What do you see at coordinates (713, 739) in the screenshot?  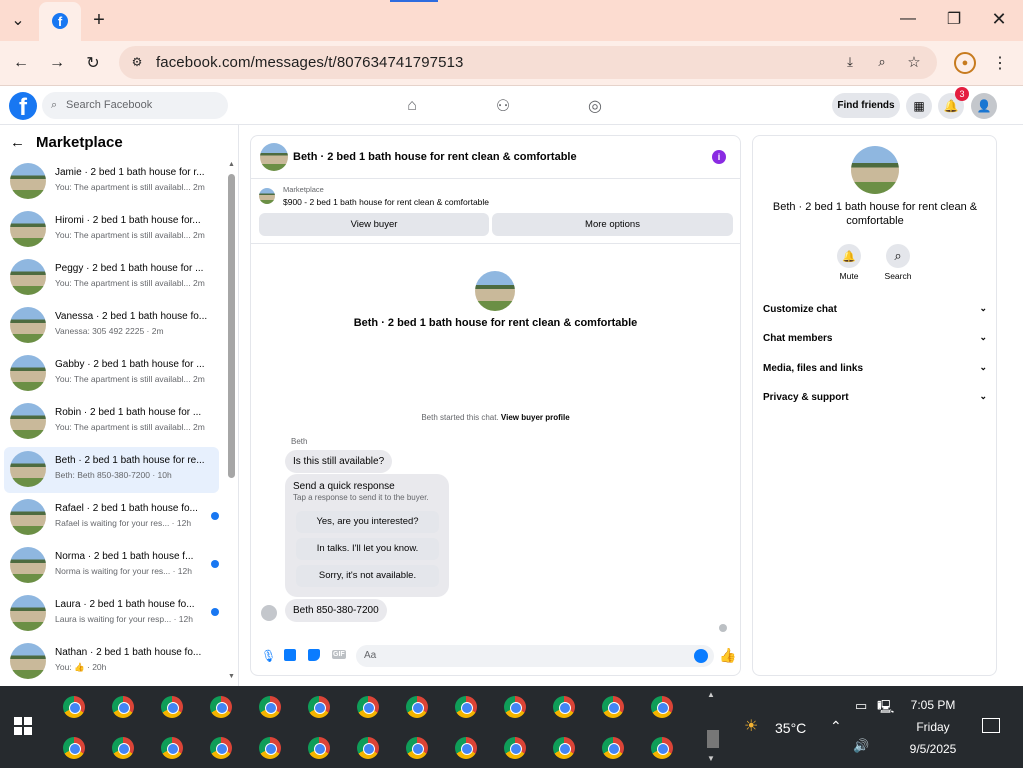 I see `taskbar-scrollbar` at bounding box center [713, 739].